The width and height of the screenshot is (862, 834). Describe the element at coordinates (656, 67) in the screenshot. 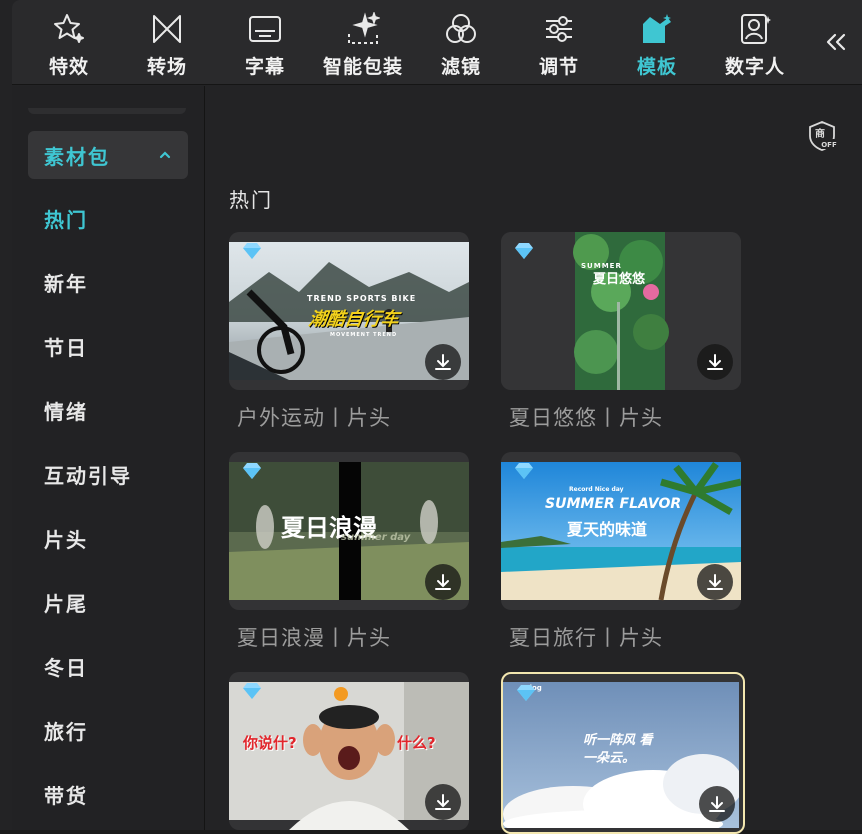

I see `toolbar-label: 模板` at that location.